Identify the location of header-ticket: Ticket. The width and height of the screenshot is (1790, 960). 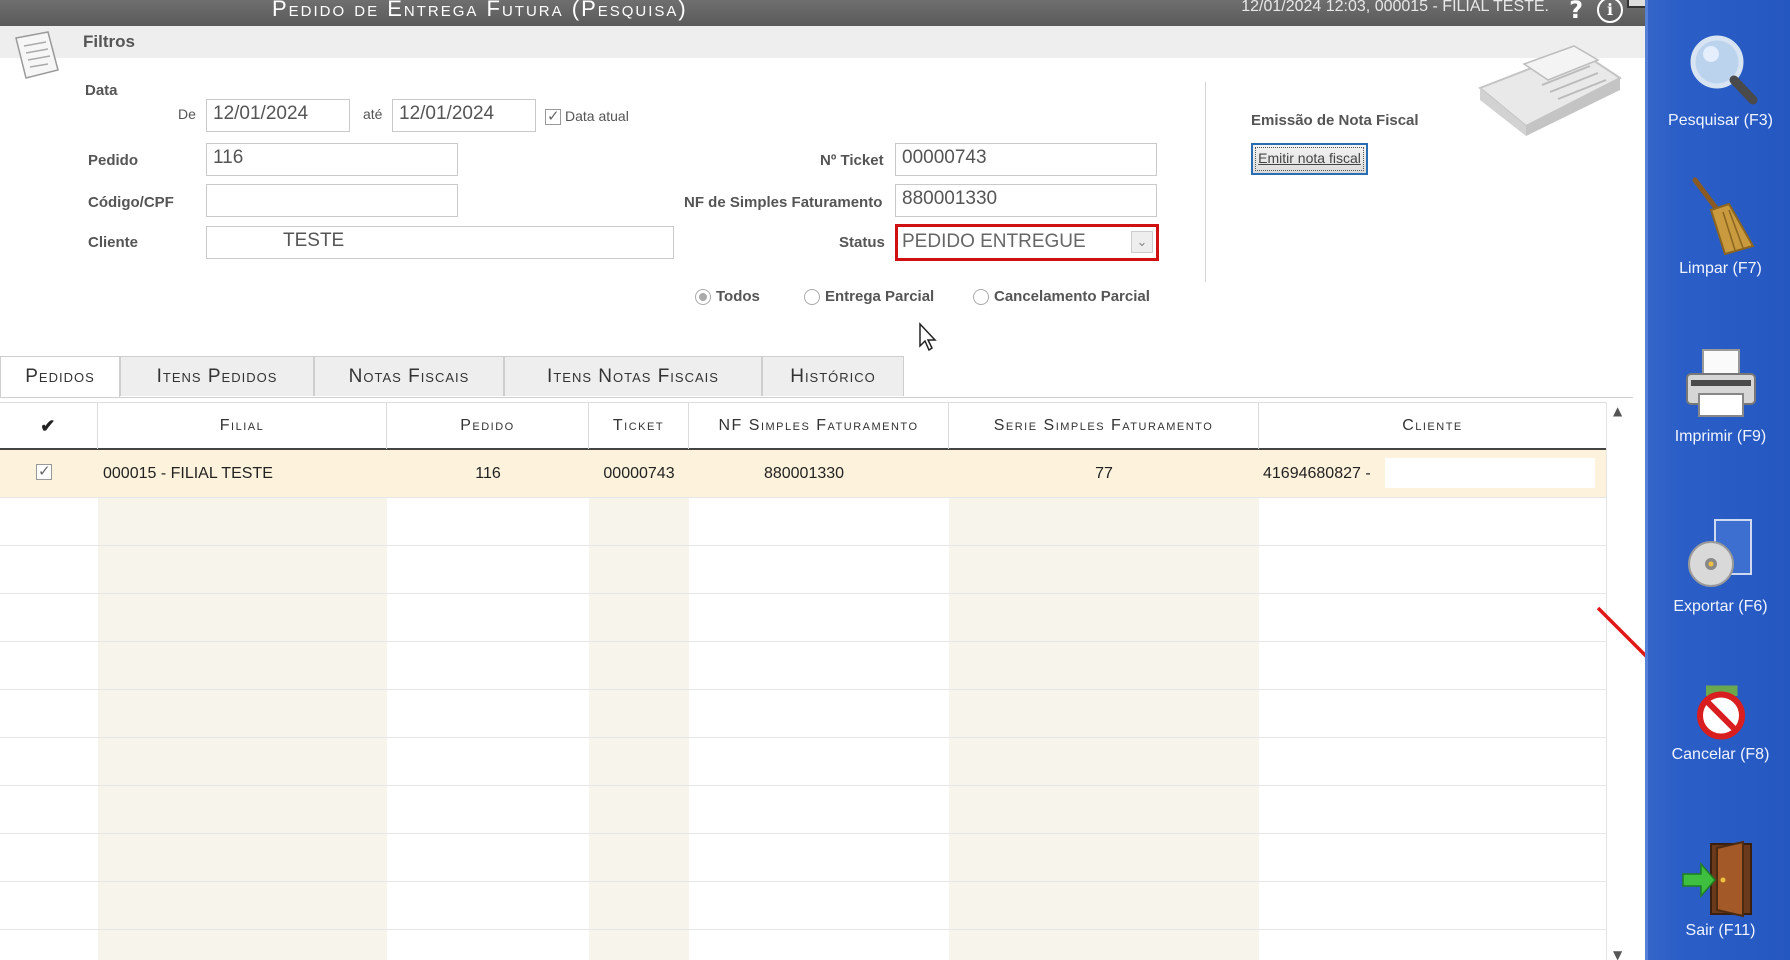
(639, 426).